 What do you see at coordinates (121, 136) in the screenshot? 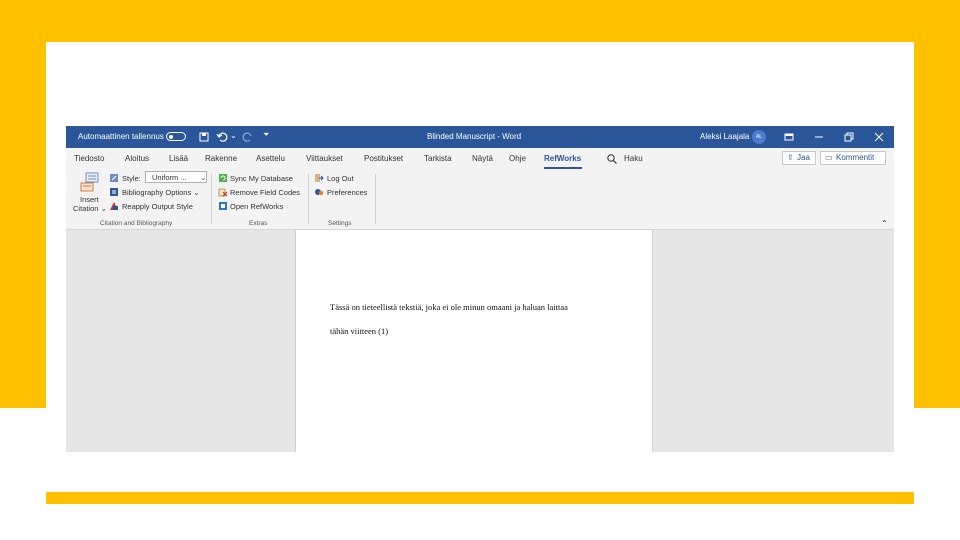
I see `autosave-label: Automaattinen tallennus` at bounding box center [121, 136].